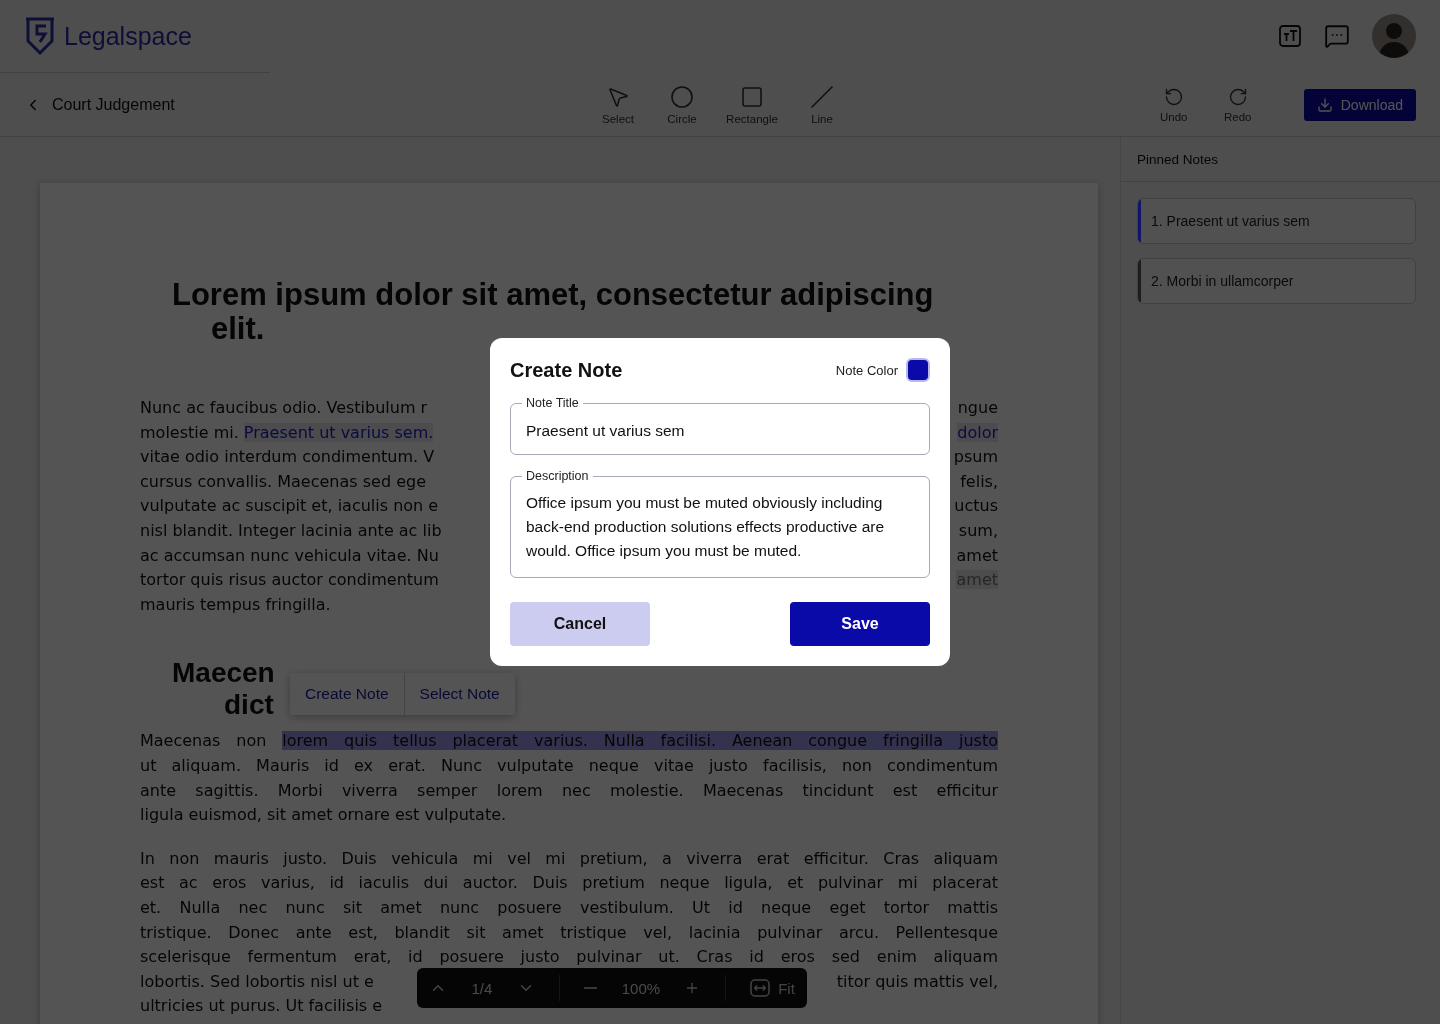 This screenshot has height=1024, width=1440. I want to click on minus-icon, so click(591, 988).